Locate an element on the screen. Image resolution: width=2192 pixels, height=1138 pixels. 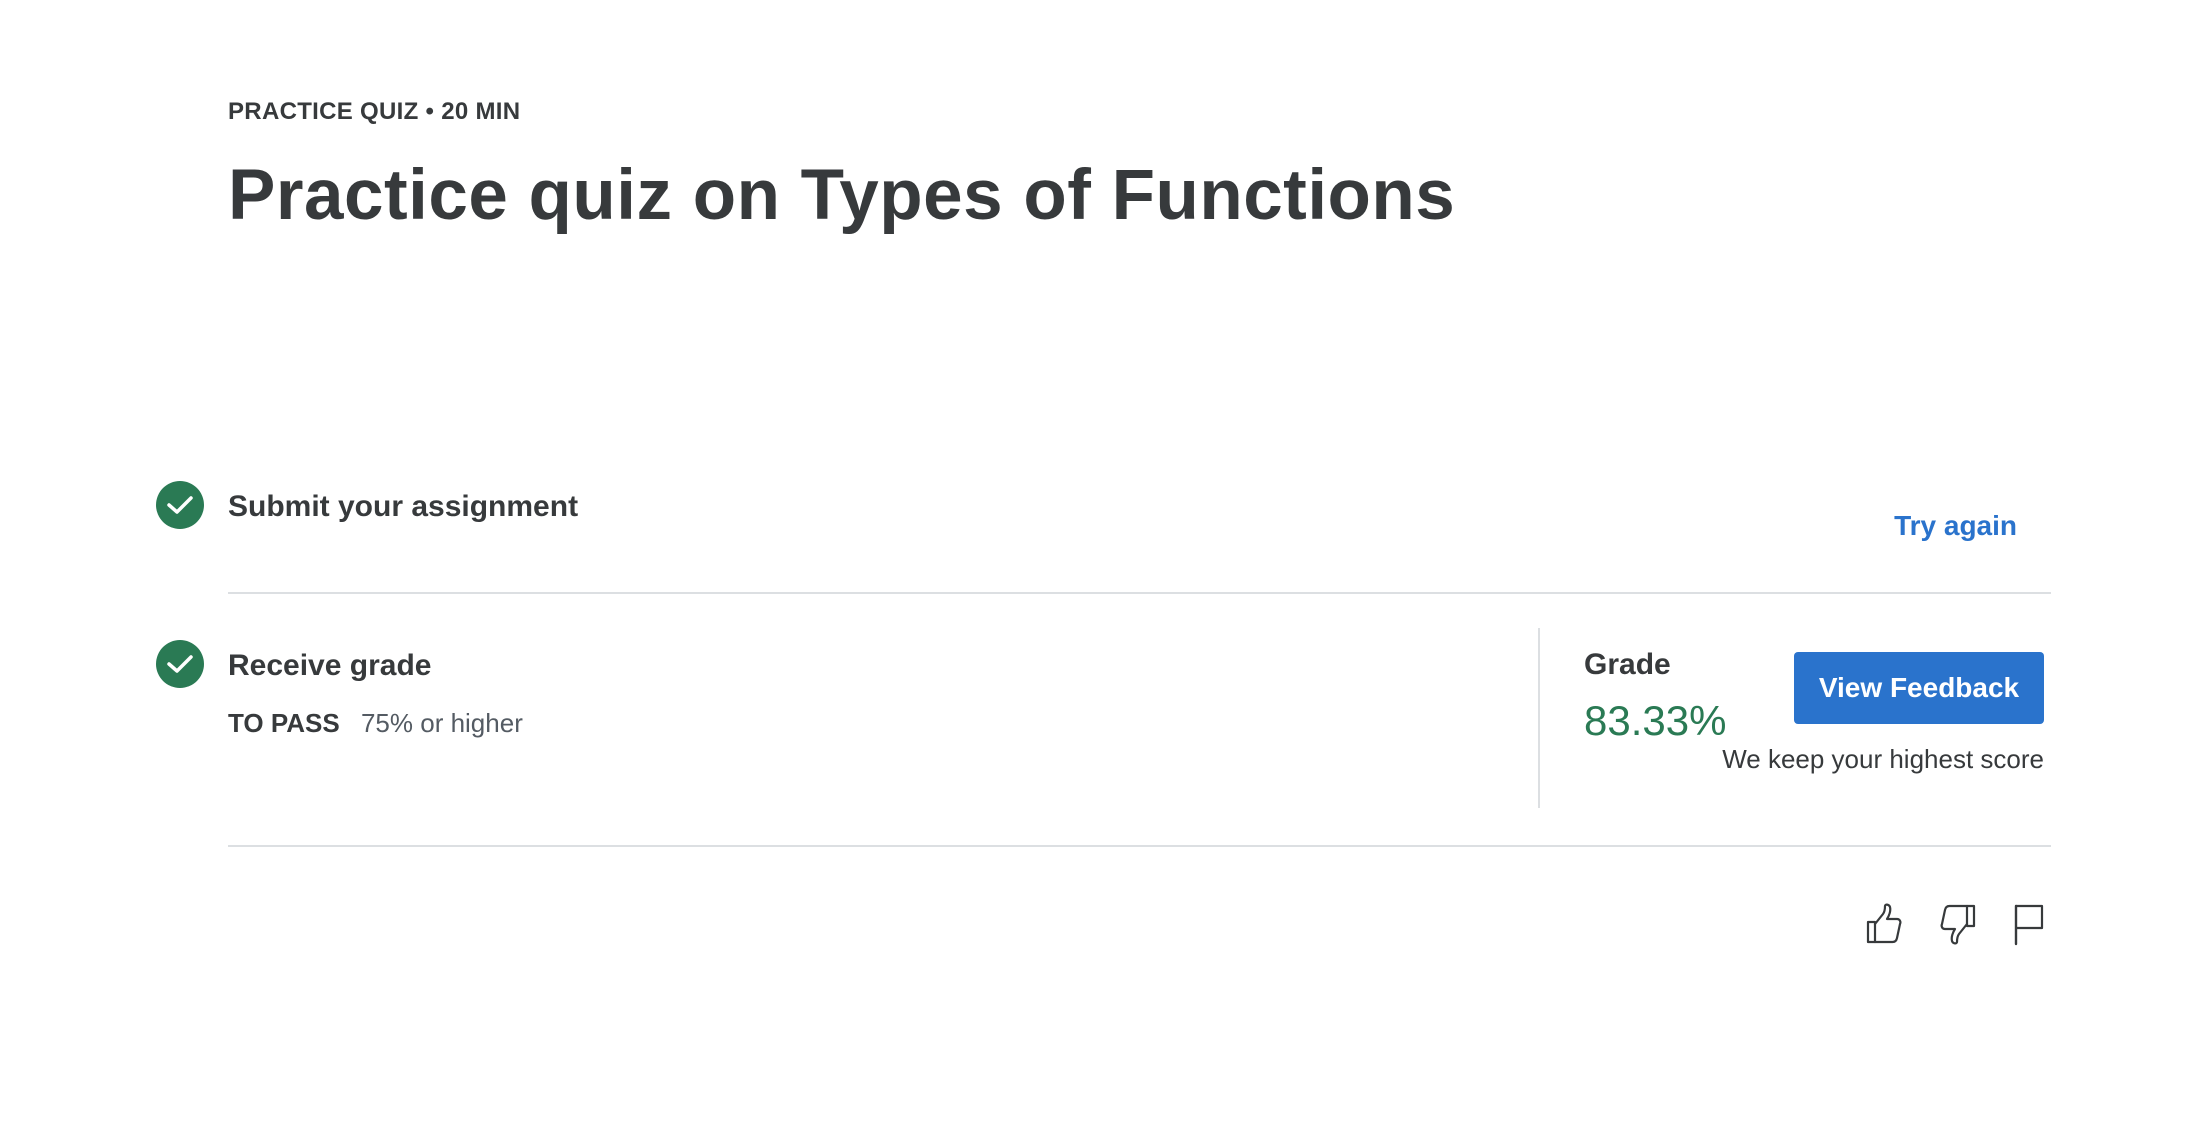
grade-label: Grade is located at coordinates (1627, 664).